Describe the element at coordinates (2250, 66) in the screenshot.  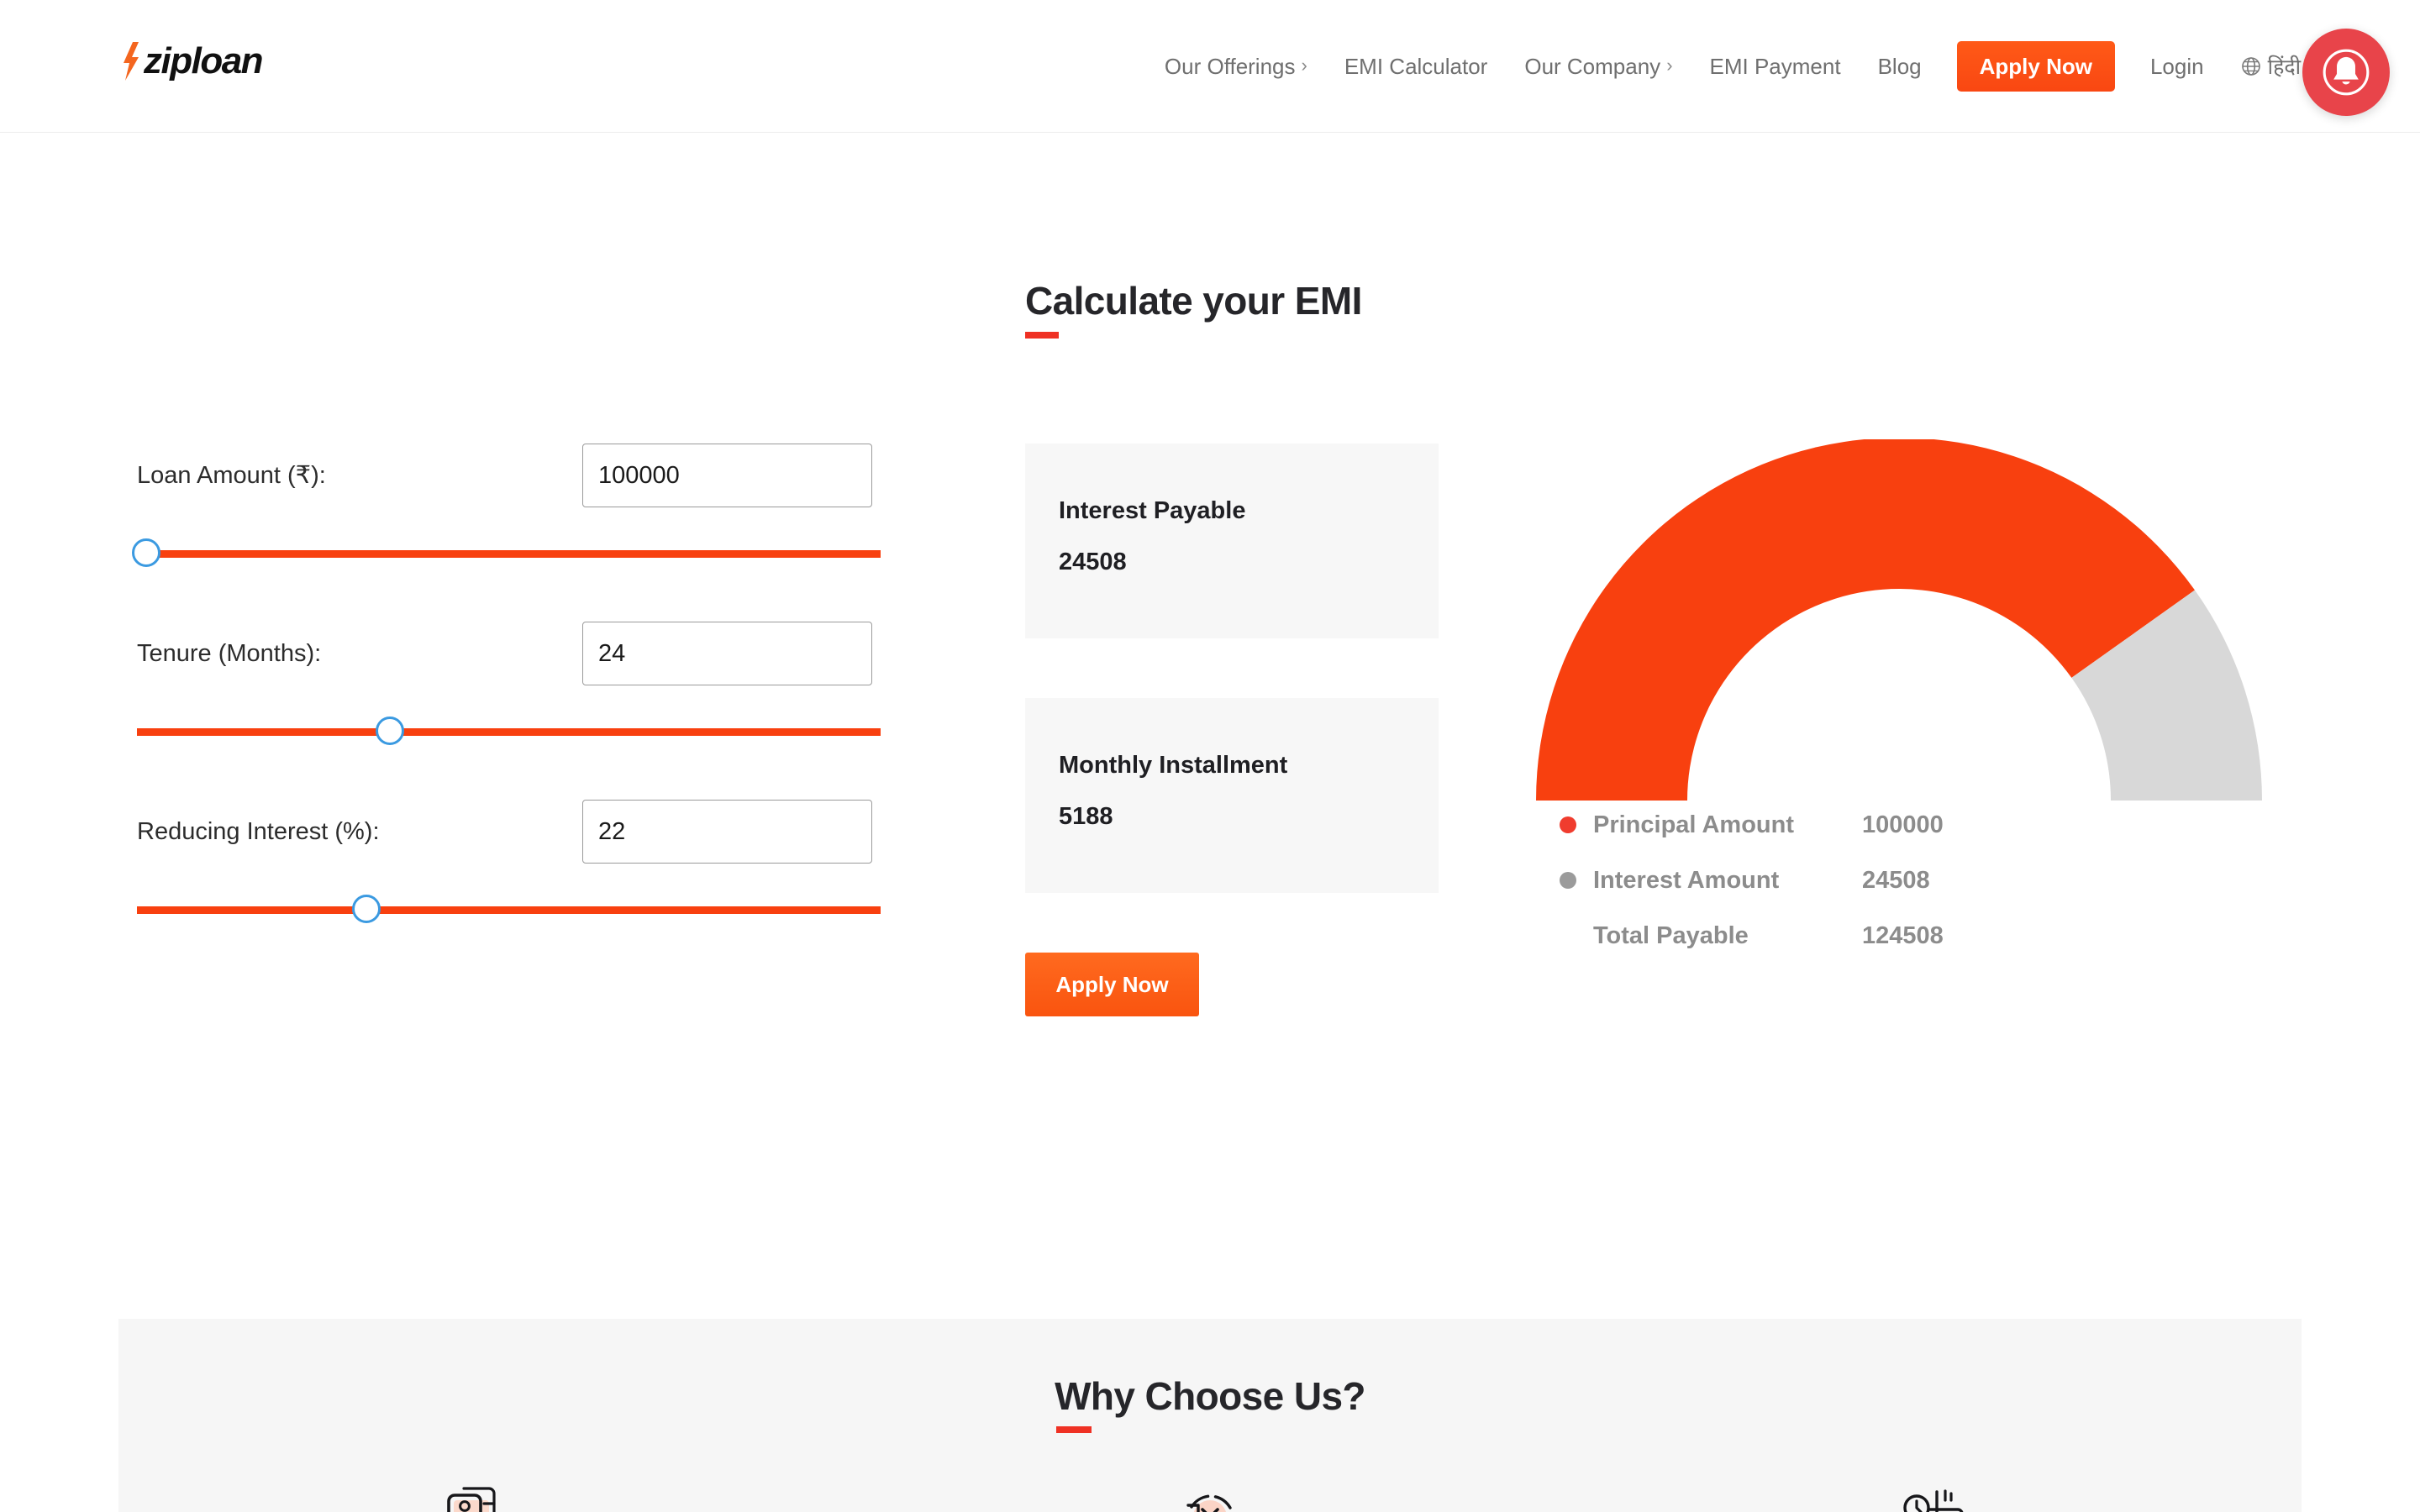
I see `globe-icon` at that location.